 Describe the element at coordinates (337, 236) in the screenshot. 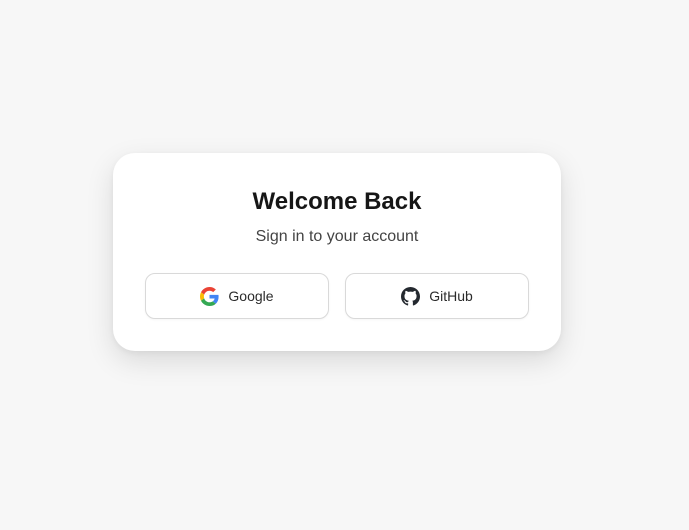

I see `page-subtitle: Sign in to your account` at that location.